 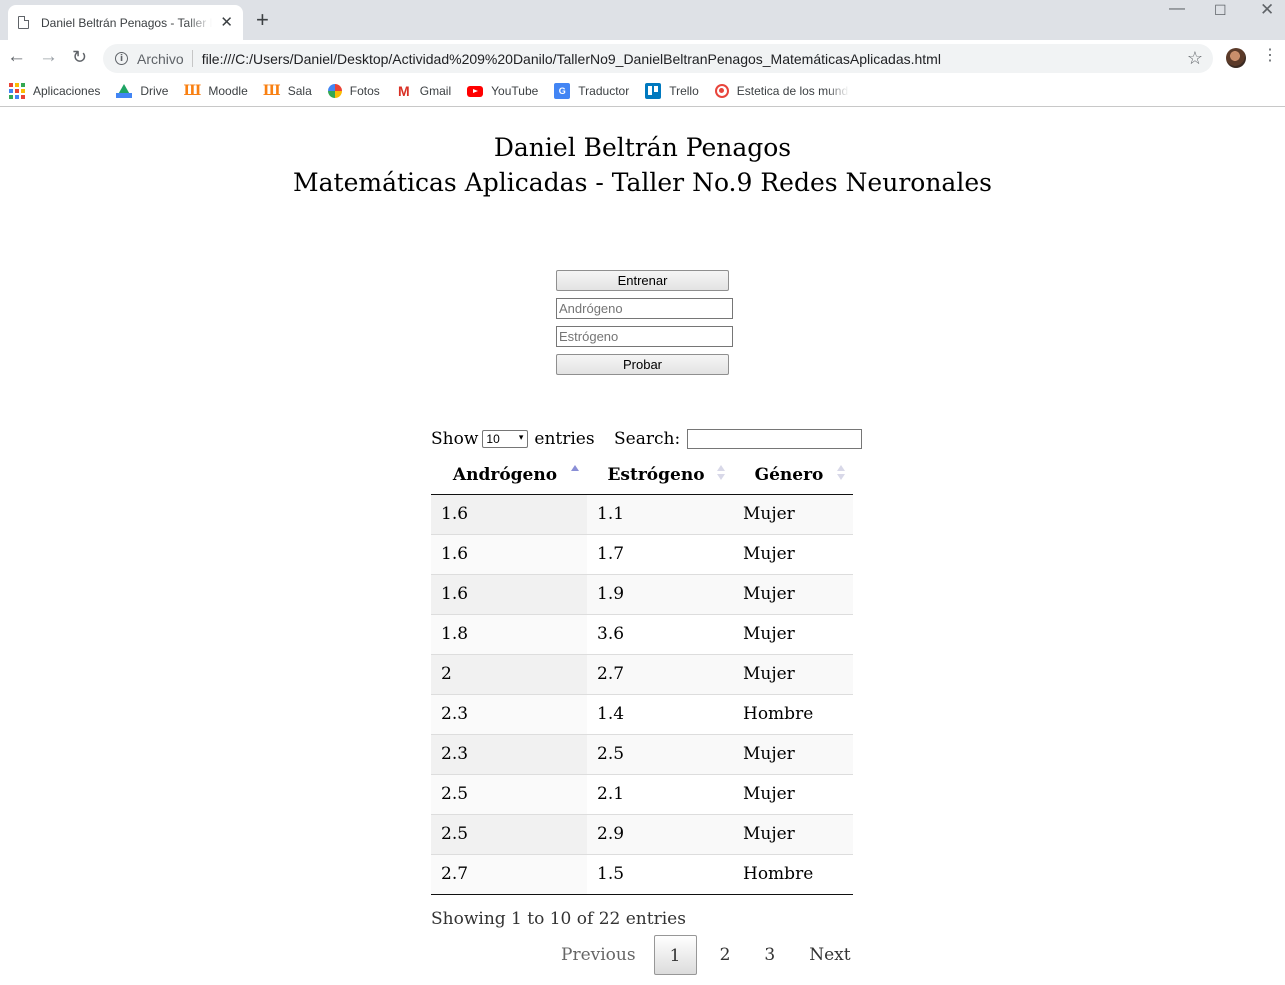 I want to click on cell-estrogeno: 3.6, so click(x=660, y=633).